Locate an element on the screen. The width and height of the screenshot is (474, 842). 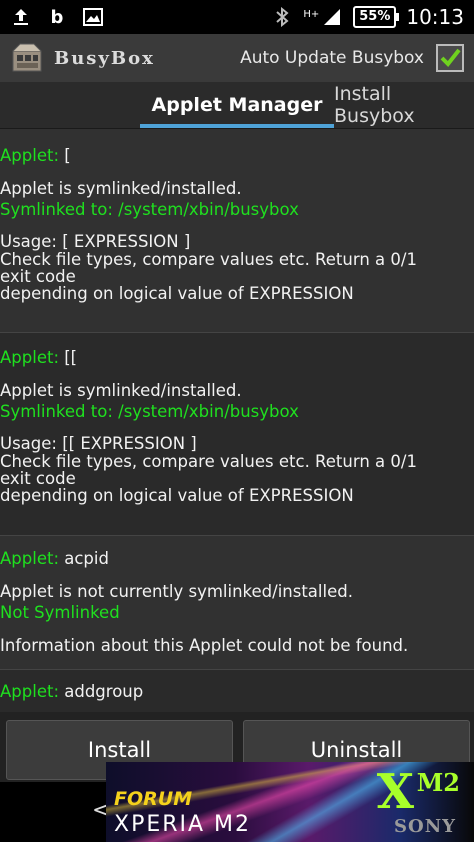
action-bar: BusyBox Auto Update Busybox is located at coordinates (237, 58).